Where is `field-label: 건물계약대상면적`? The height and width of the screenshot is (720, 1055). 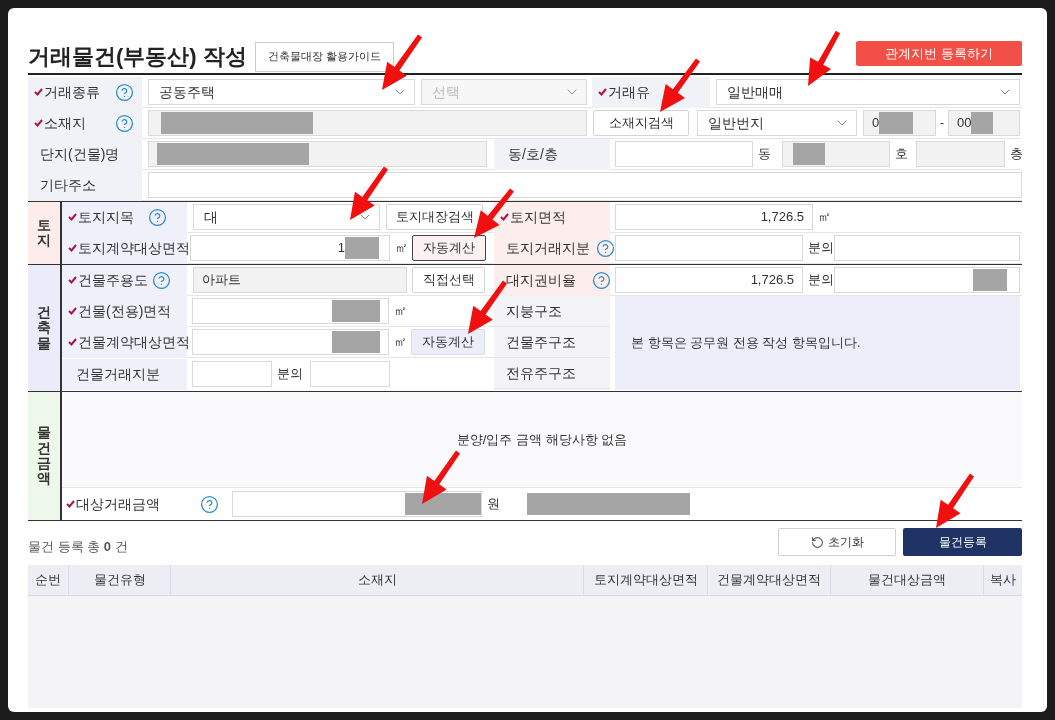 field-label: 건물계약대상면적 is located at coordinates (134, 342).